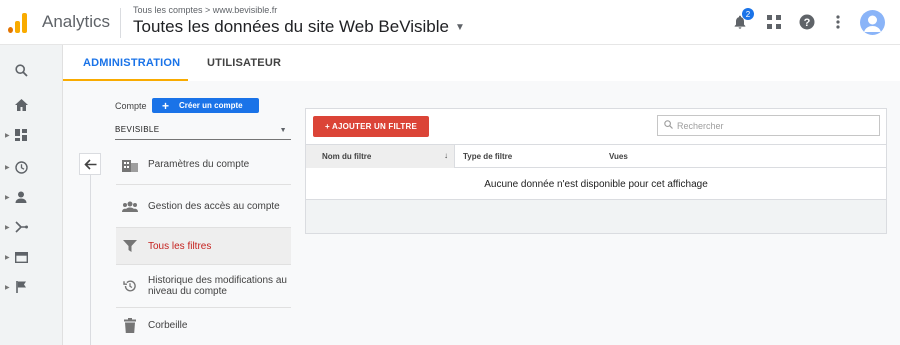 Image resolution: width=900 pixels, height=345 pixels. I want to click on app-name: Analytics, so click(76, 21).